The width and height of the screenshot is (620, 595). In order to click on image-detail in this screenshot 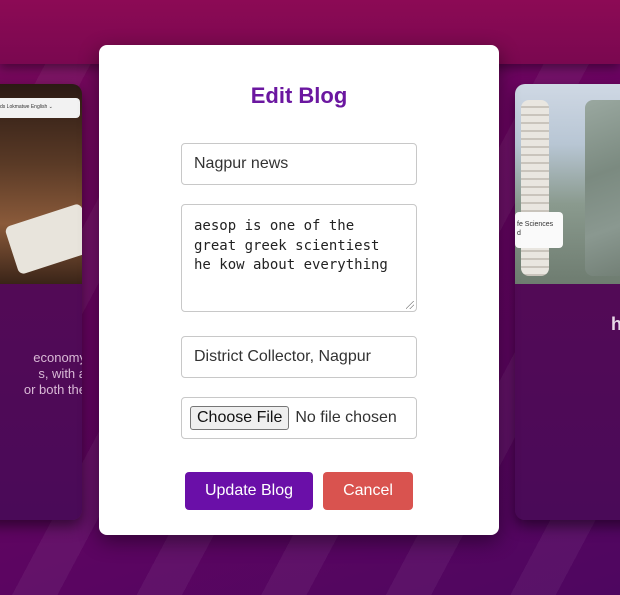, I will do `click(43, 239)`.